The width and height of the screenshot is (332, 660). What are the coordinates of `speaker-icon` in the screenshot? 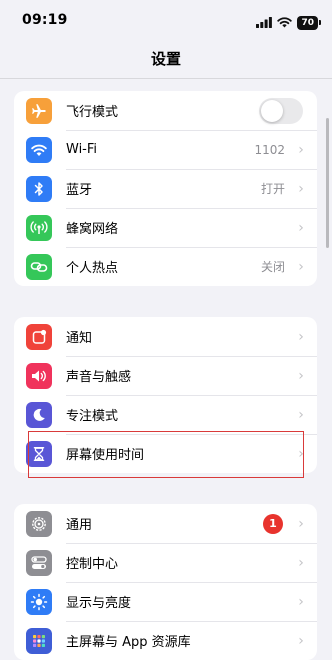 It's located at (39, 375).